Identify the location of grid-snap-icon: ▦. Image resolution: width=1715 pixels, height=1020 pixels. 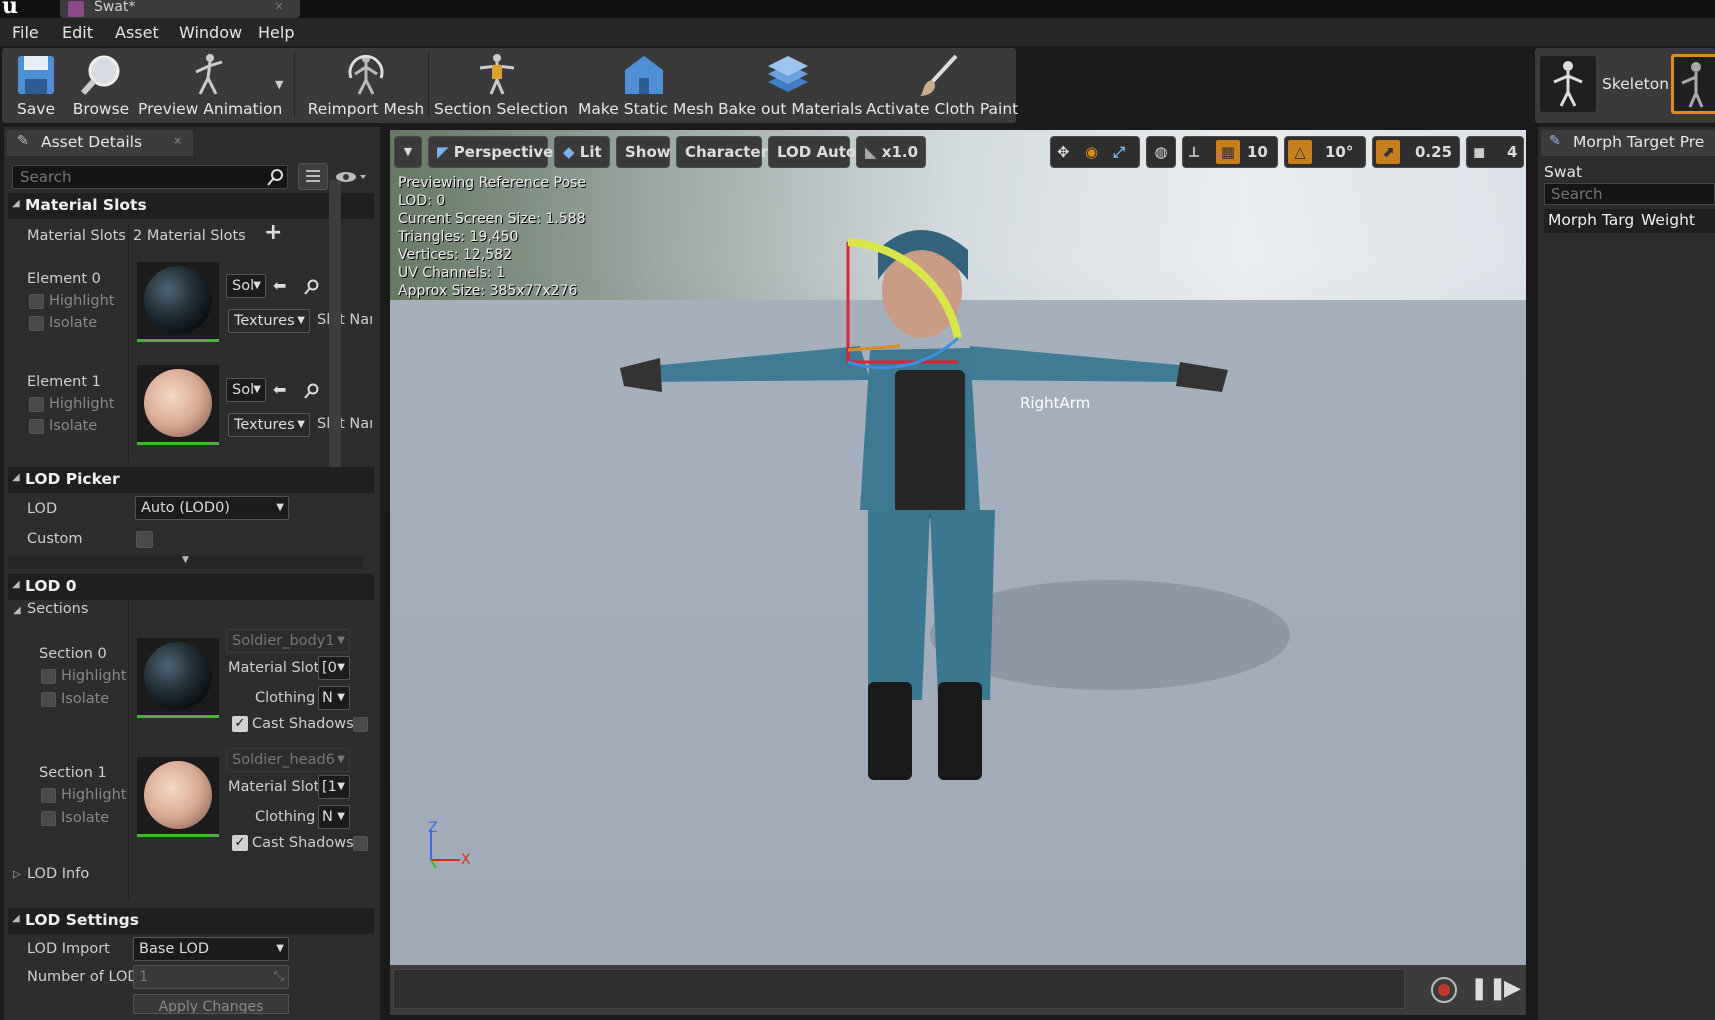
(1228, 152).